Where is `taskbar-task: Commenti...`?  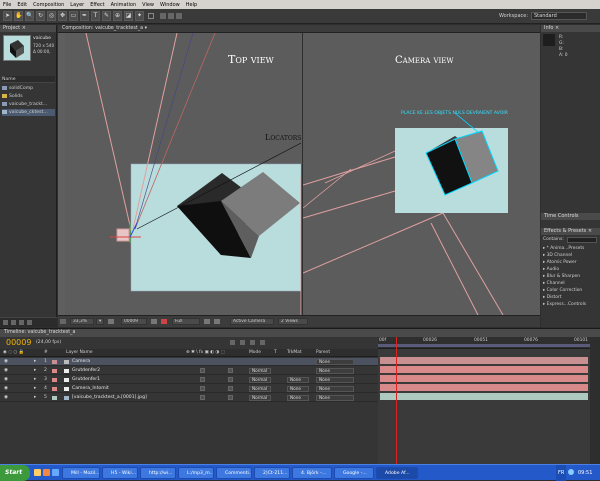 taskbar-task: Commenti... is located at coordinates (234, 473).